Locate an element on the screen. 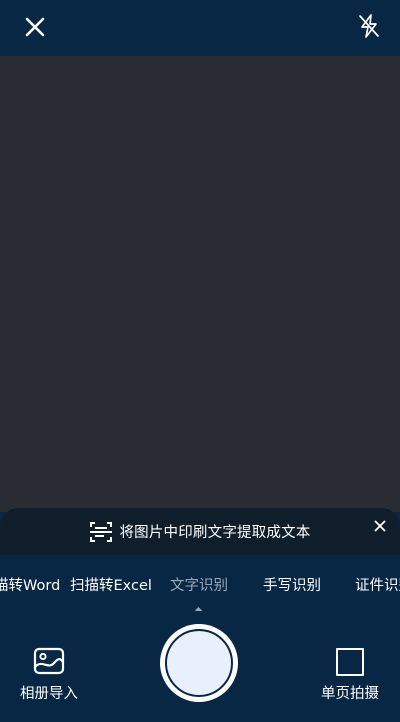  album-import-button: 相册导入 is located at coordinates (49, 676).